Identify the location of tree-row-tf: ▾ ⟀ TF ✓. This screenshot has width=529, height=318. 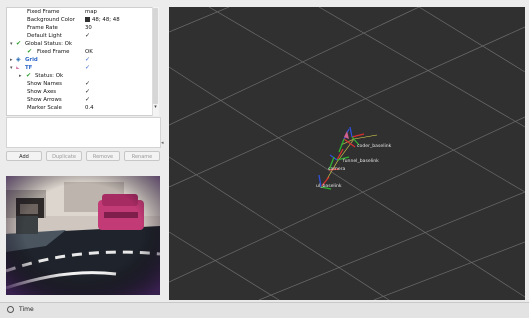
(82, 68).